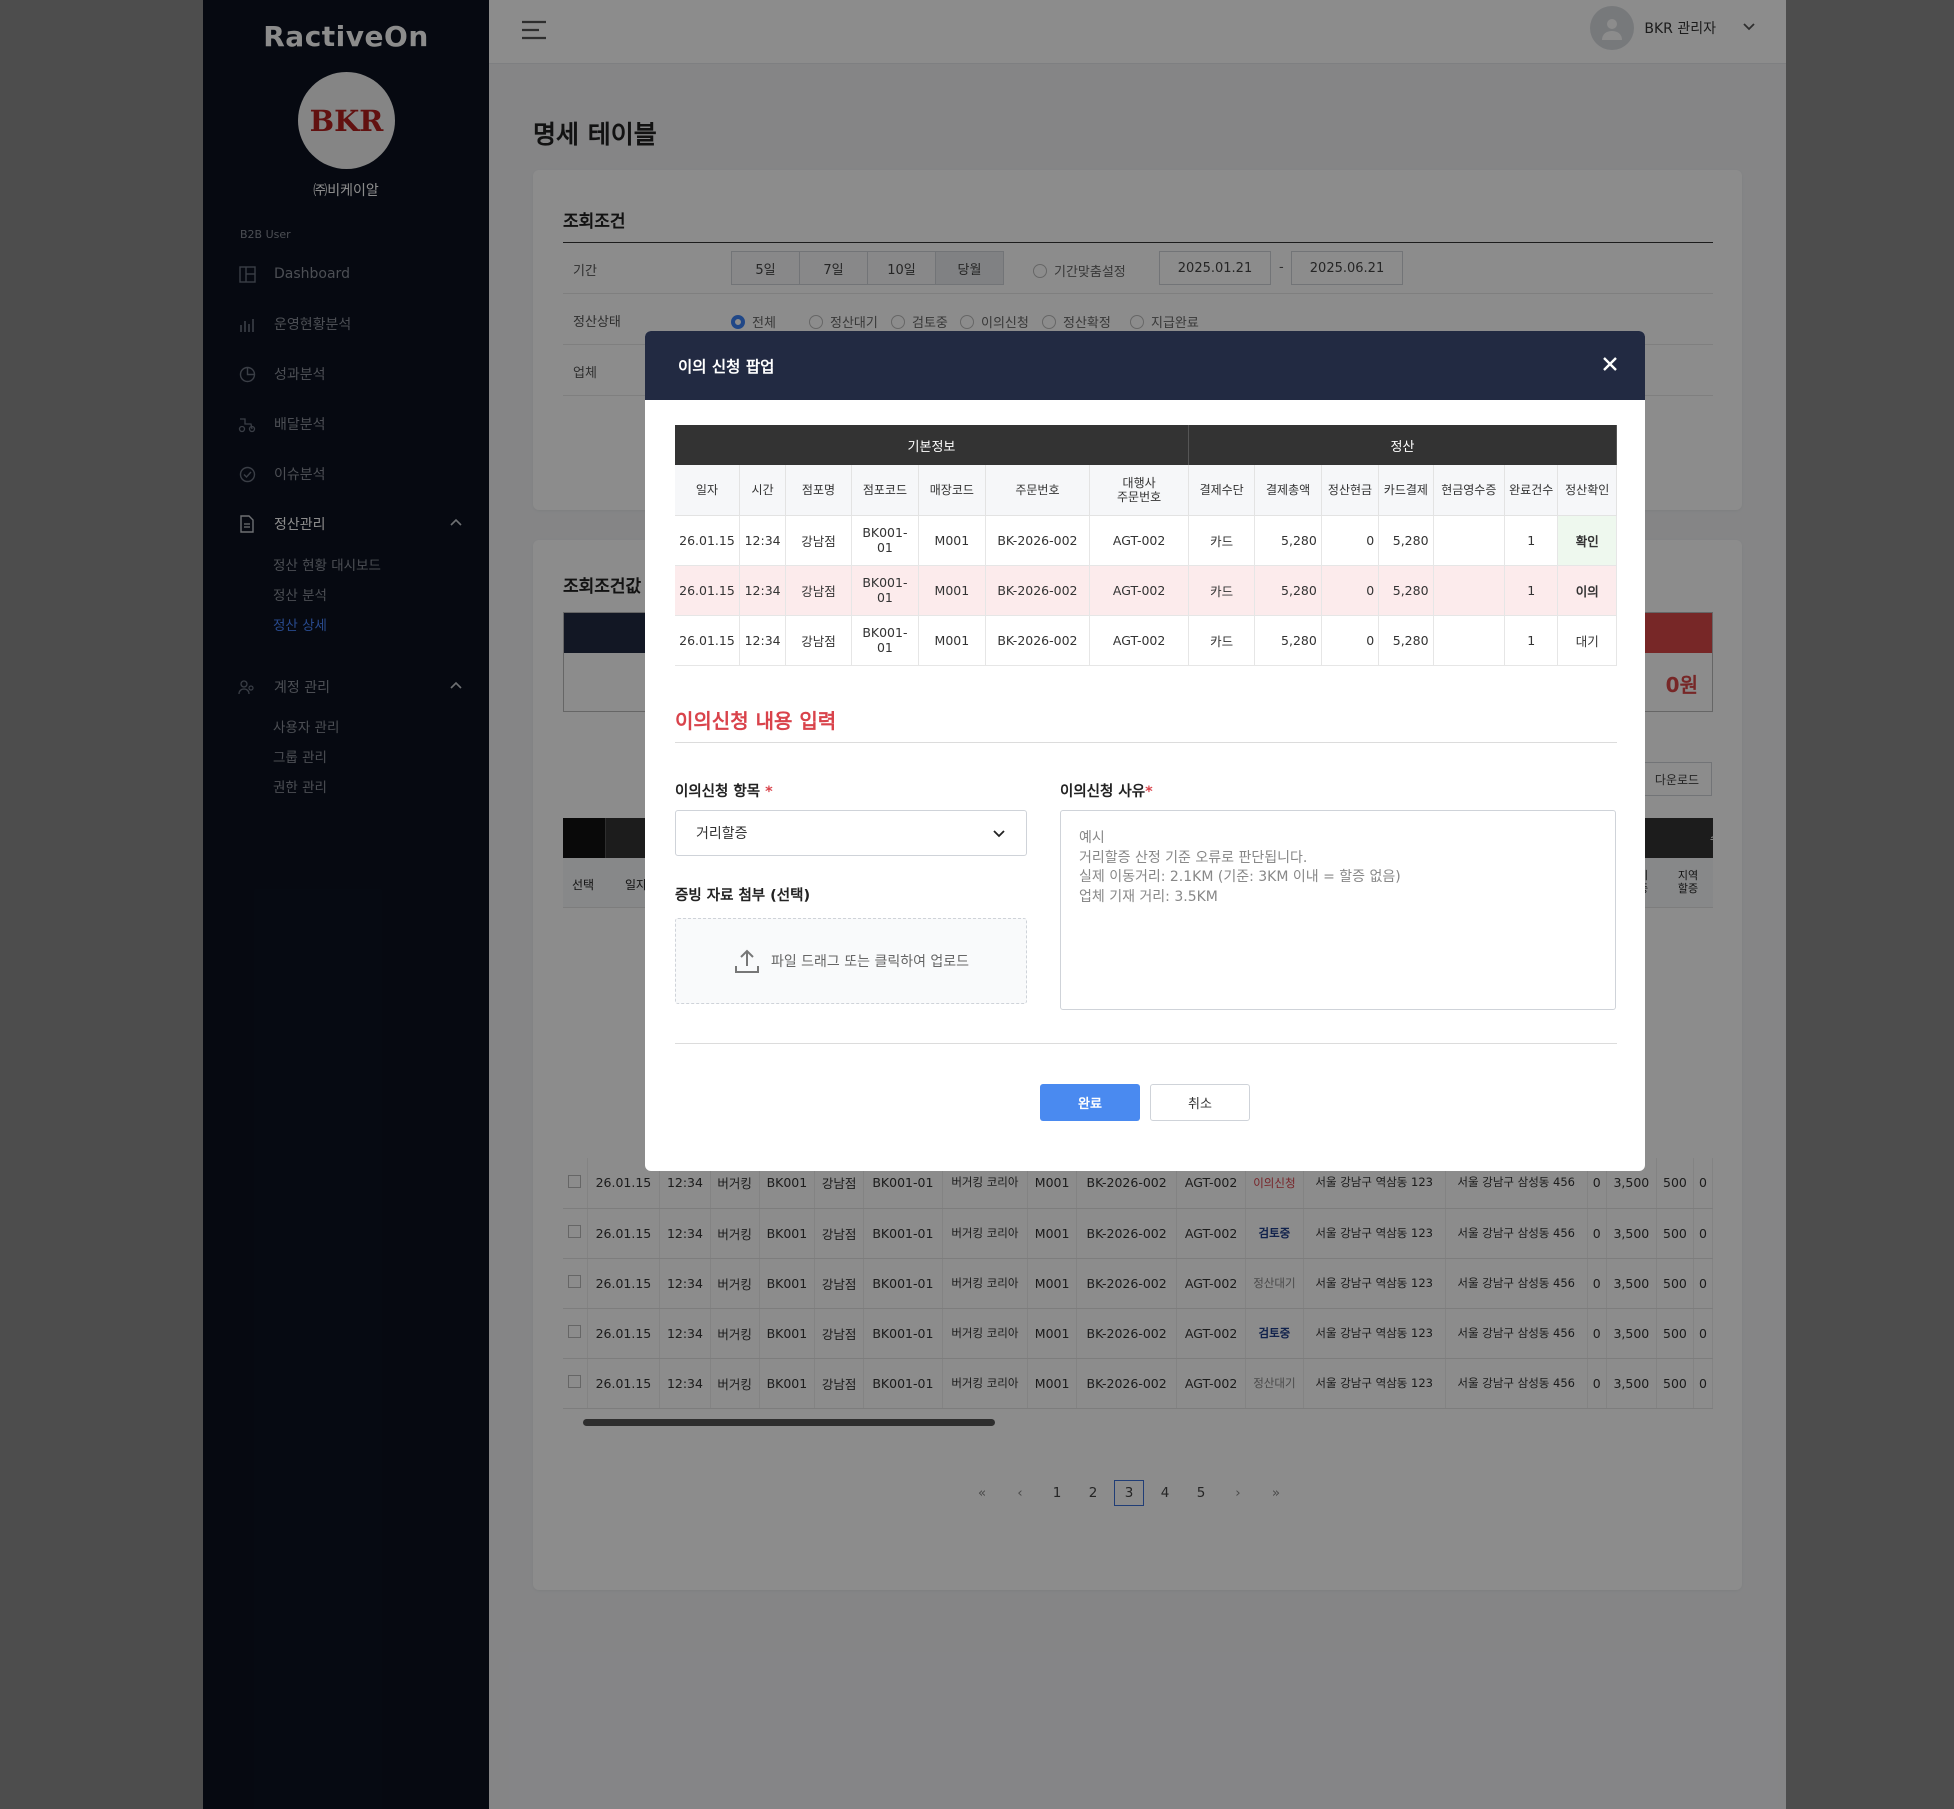 The height and width of the screenshot is (1809, 1954). Describe the element at coordinates (885, 490) in the screenshot. I see `column-header: 점포코드` at that location.